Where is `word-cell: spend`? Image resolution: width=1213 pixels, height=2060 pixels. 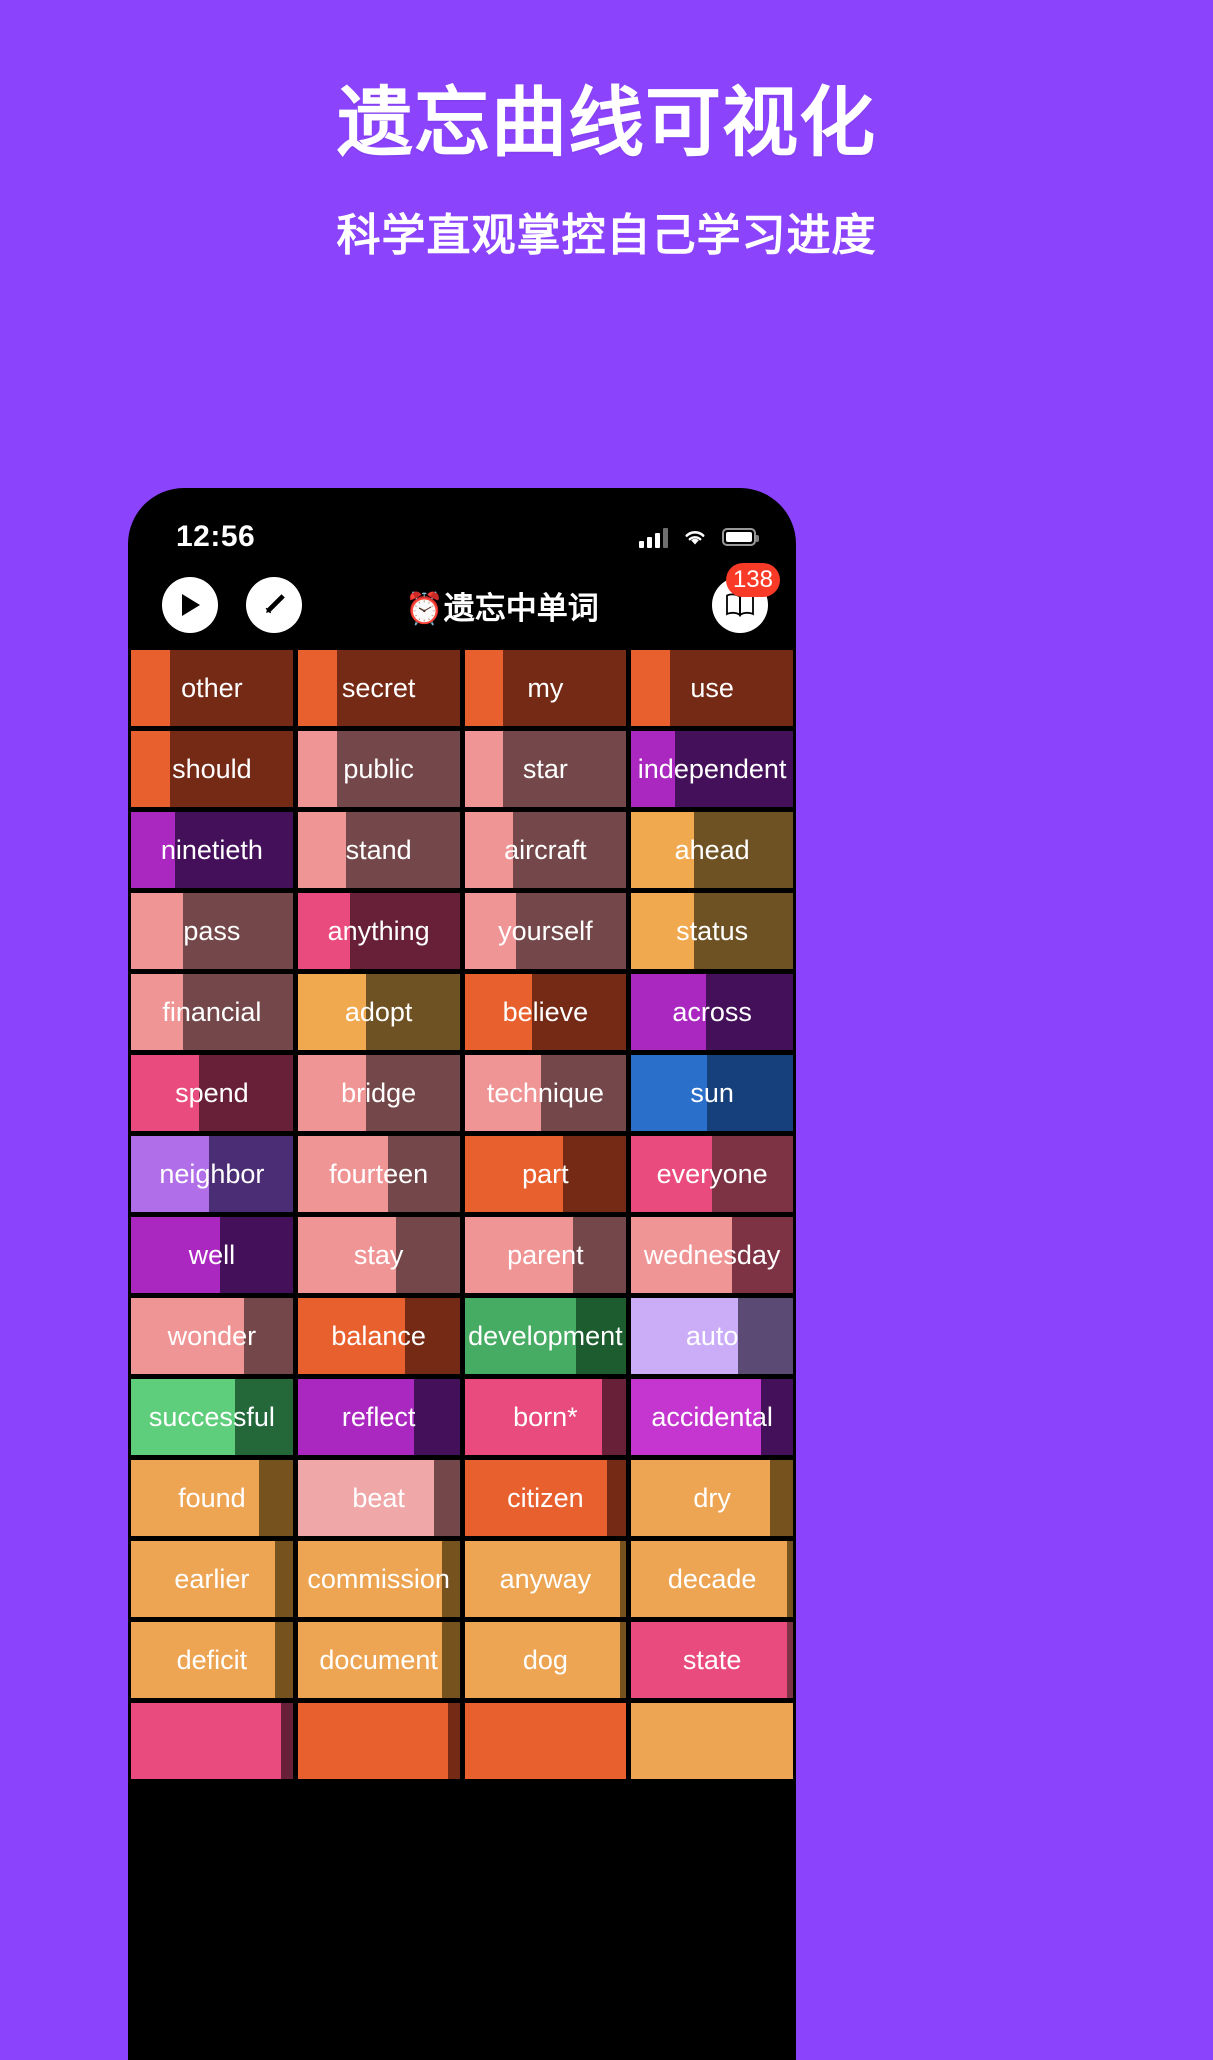 word-cell: spend is located at coordinates (212, 1093).